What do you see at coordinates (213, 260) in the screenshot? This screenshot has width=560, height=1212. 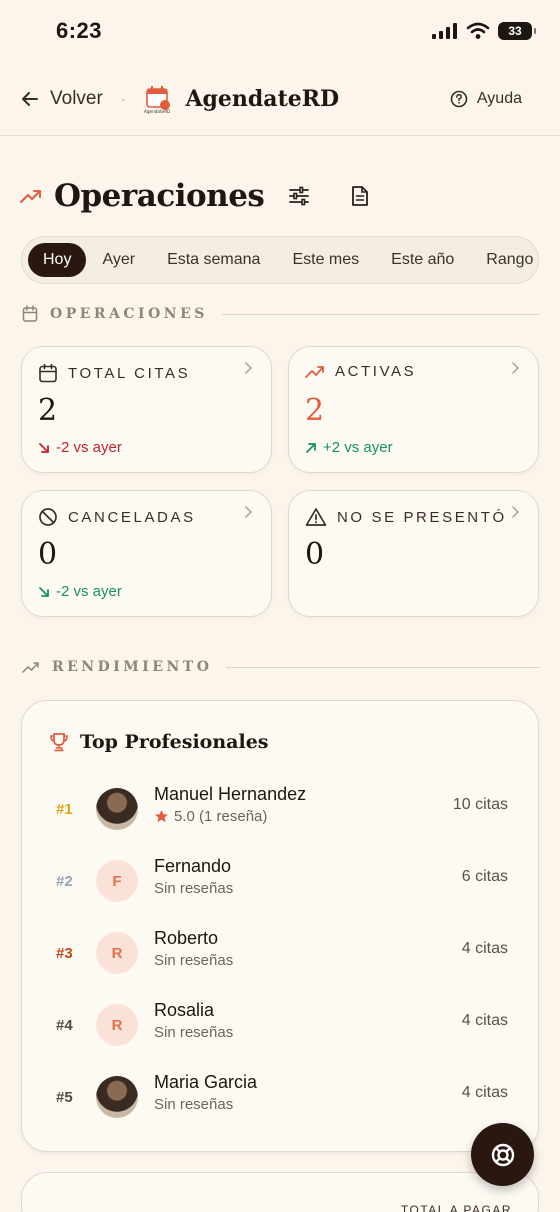 I see `tab-esta-semana: Esta semana` at bounding box center [213, 260].